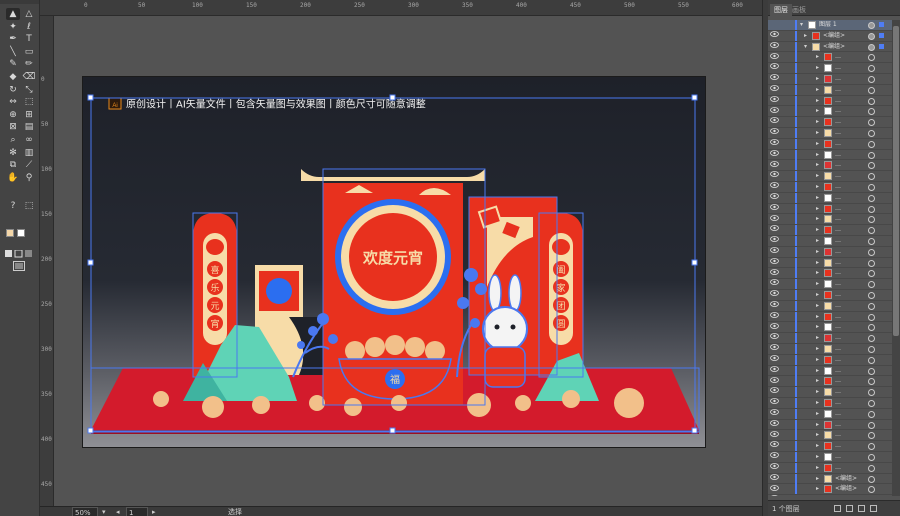 The height and width of the screenshot is (516, 900). I want to click on pencil-tool: ✏, so click(29, 64).